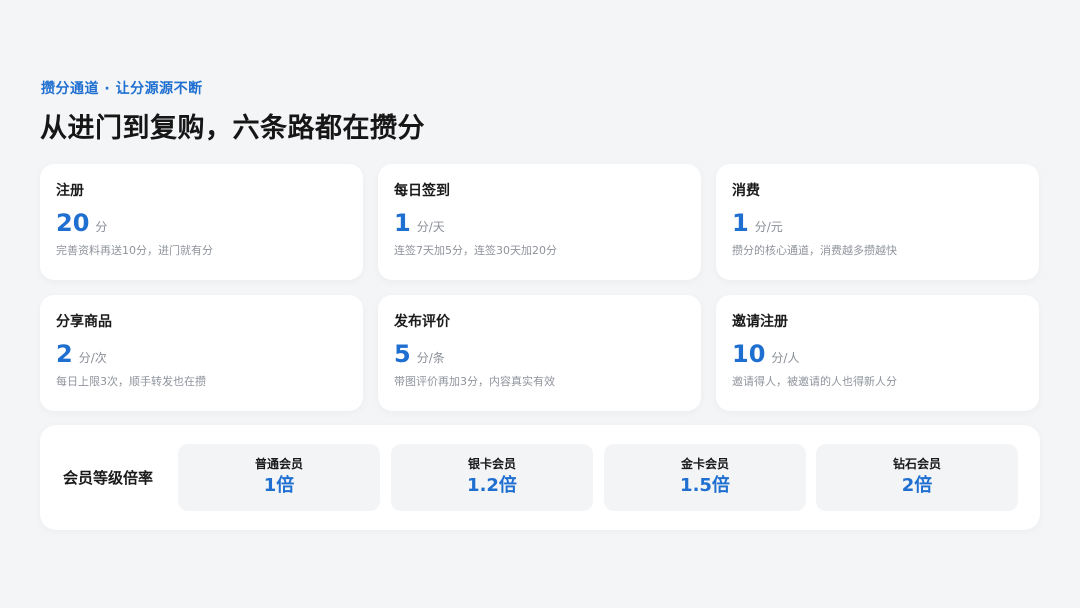  Describe the element at coordinates (474, 381) in the screenshot. I see `card-description: 带图评价再加3分，内容真实有效` at that location.